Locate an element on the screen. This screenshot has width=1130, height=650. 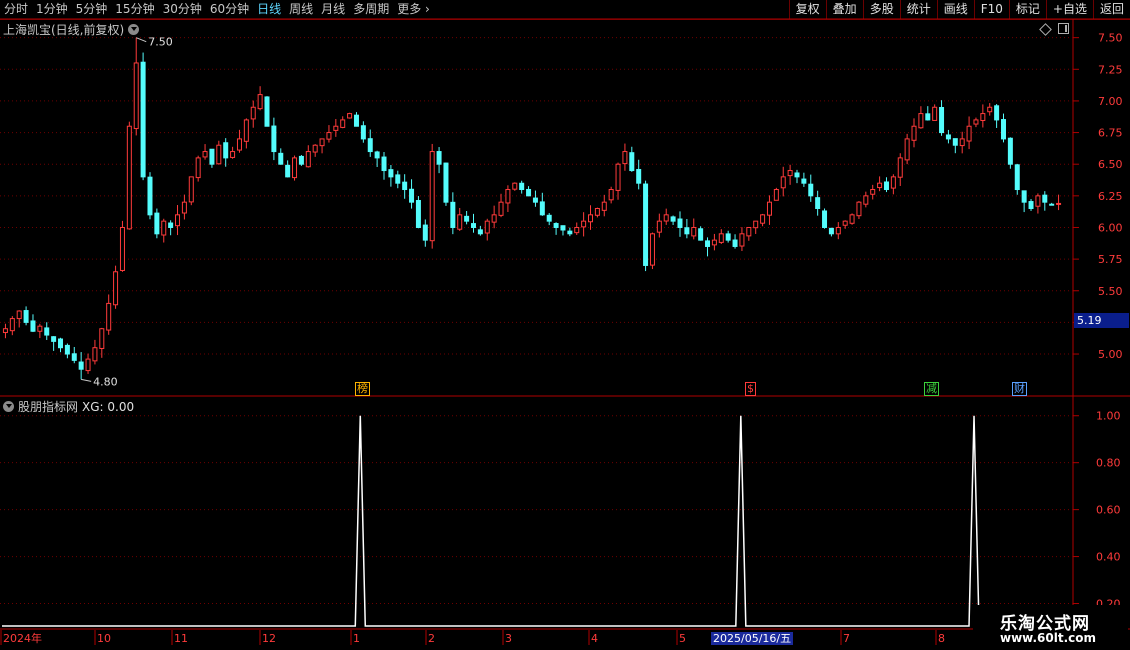
event-marker: 榜 is located at coordinates (362, 389).